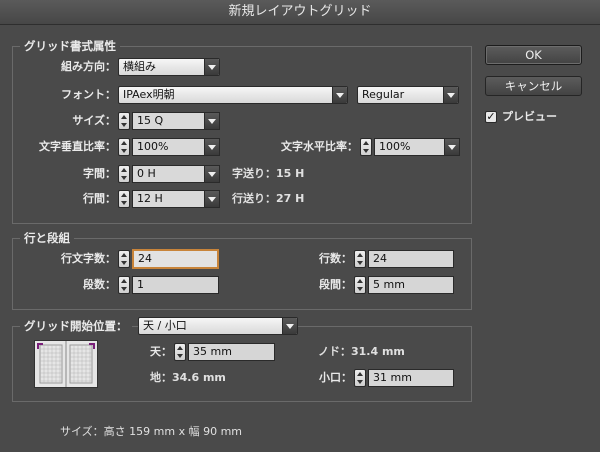 This screenshot has height=452, width=600. What do you see at coordinates (150, 198) in the screenshot?
I see `line-spacing-value: 12 H` at bounding box center [150, 198].